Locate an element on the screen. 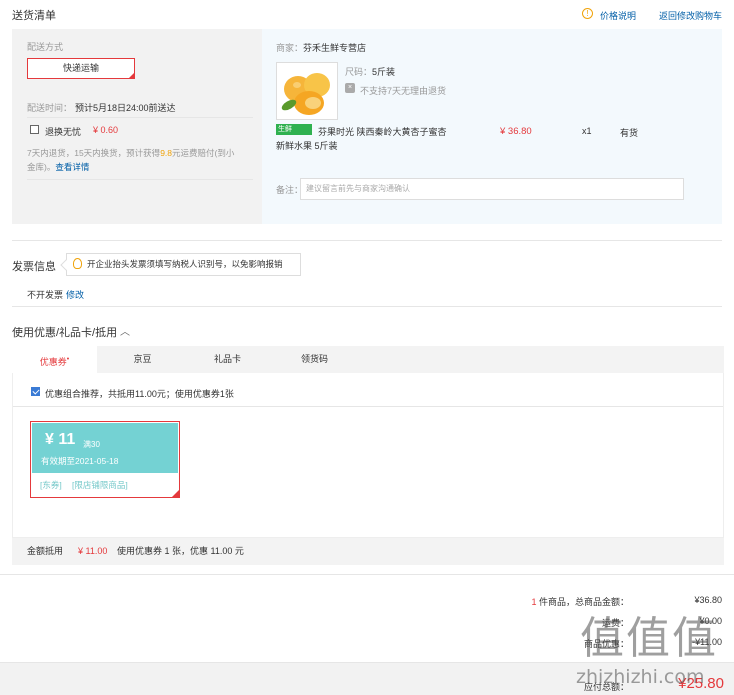 The height and width of the screenshot is (695, 734). coupon-sum-desc: 使用优惠券 1 张，优惠 11.00 元 is located at coordinates (180, 551).